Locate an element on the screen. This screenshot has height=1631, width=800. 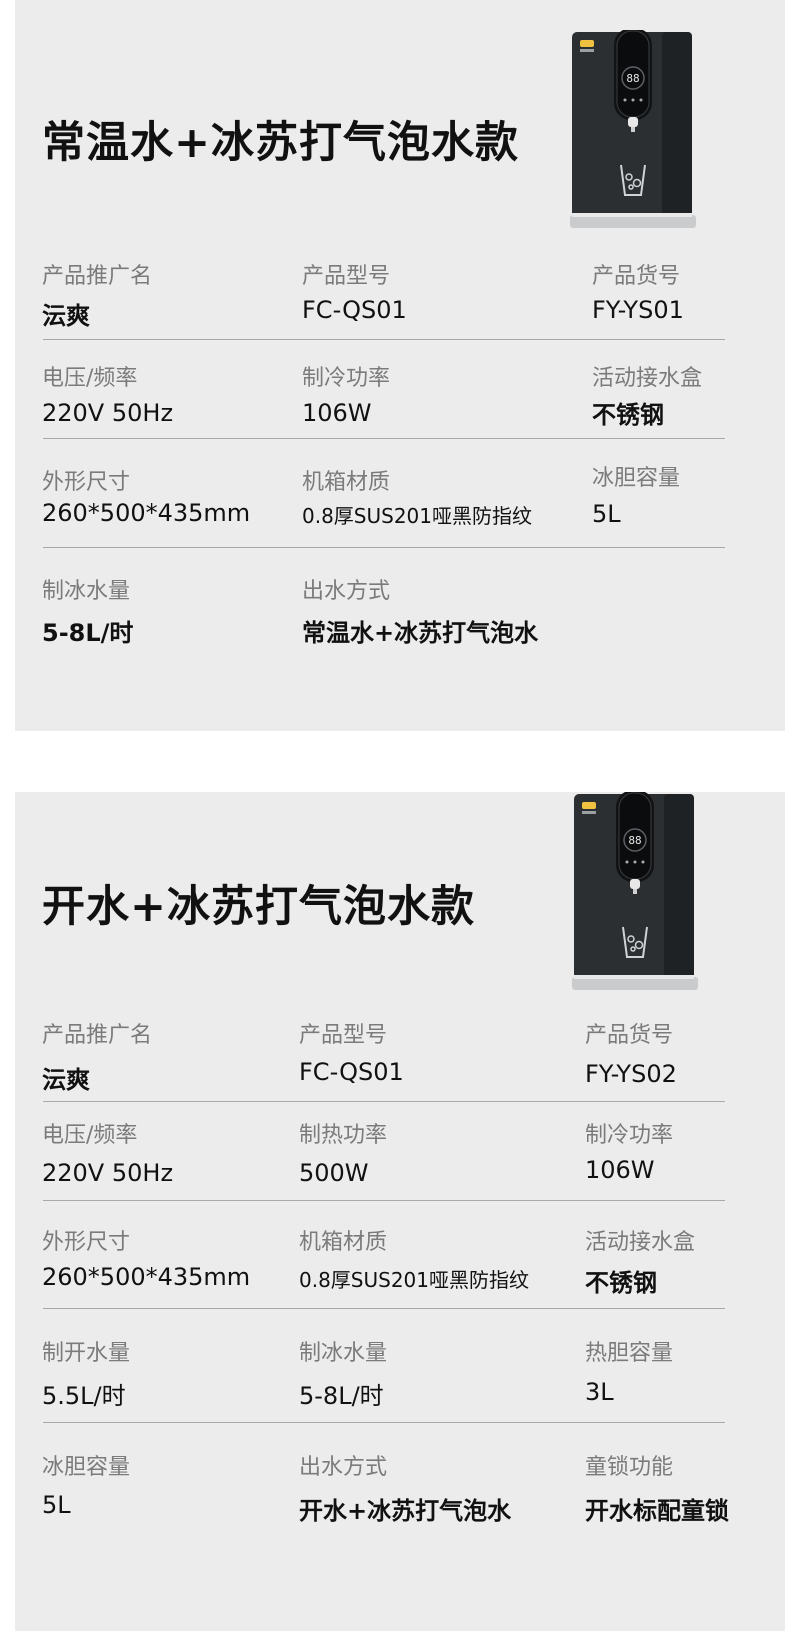
field-value: 开水标配童锁 is located at coordinates (657, 1511).